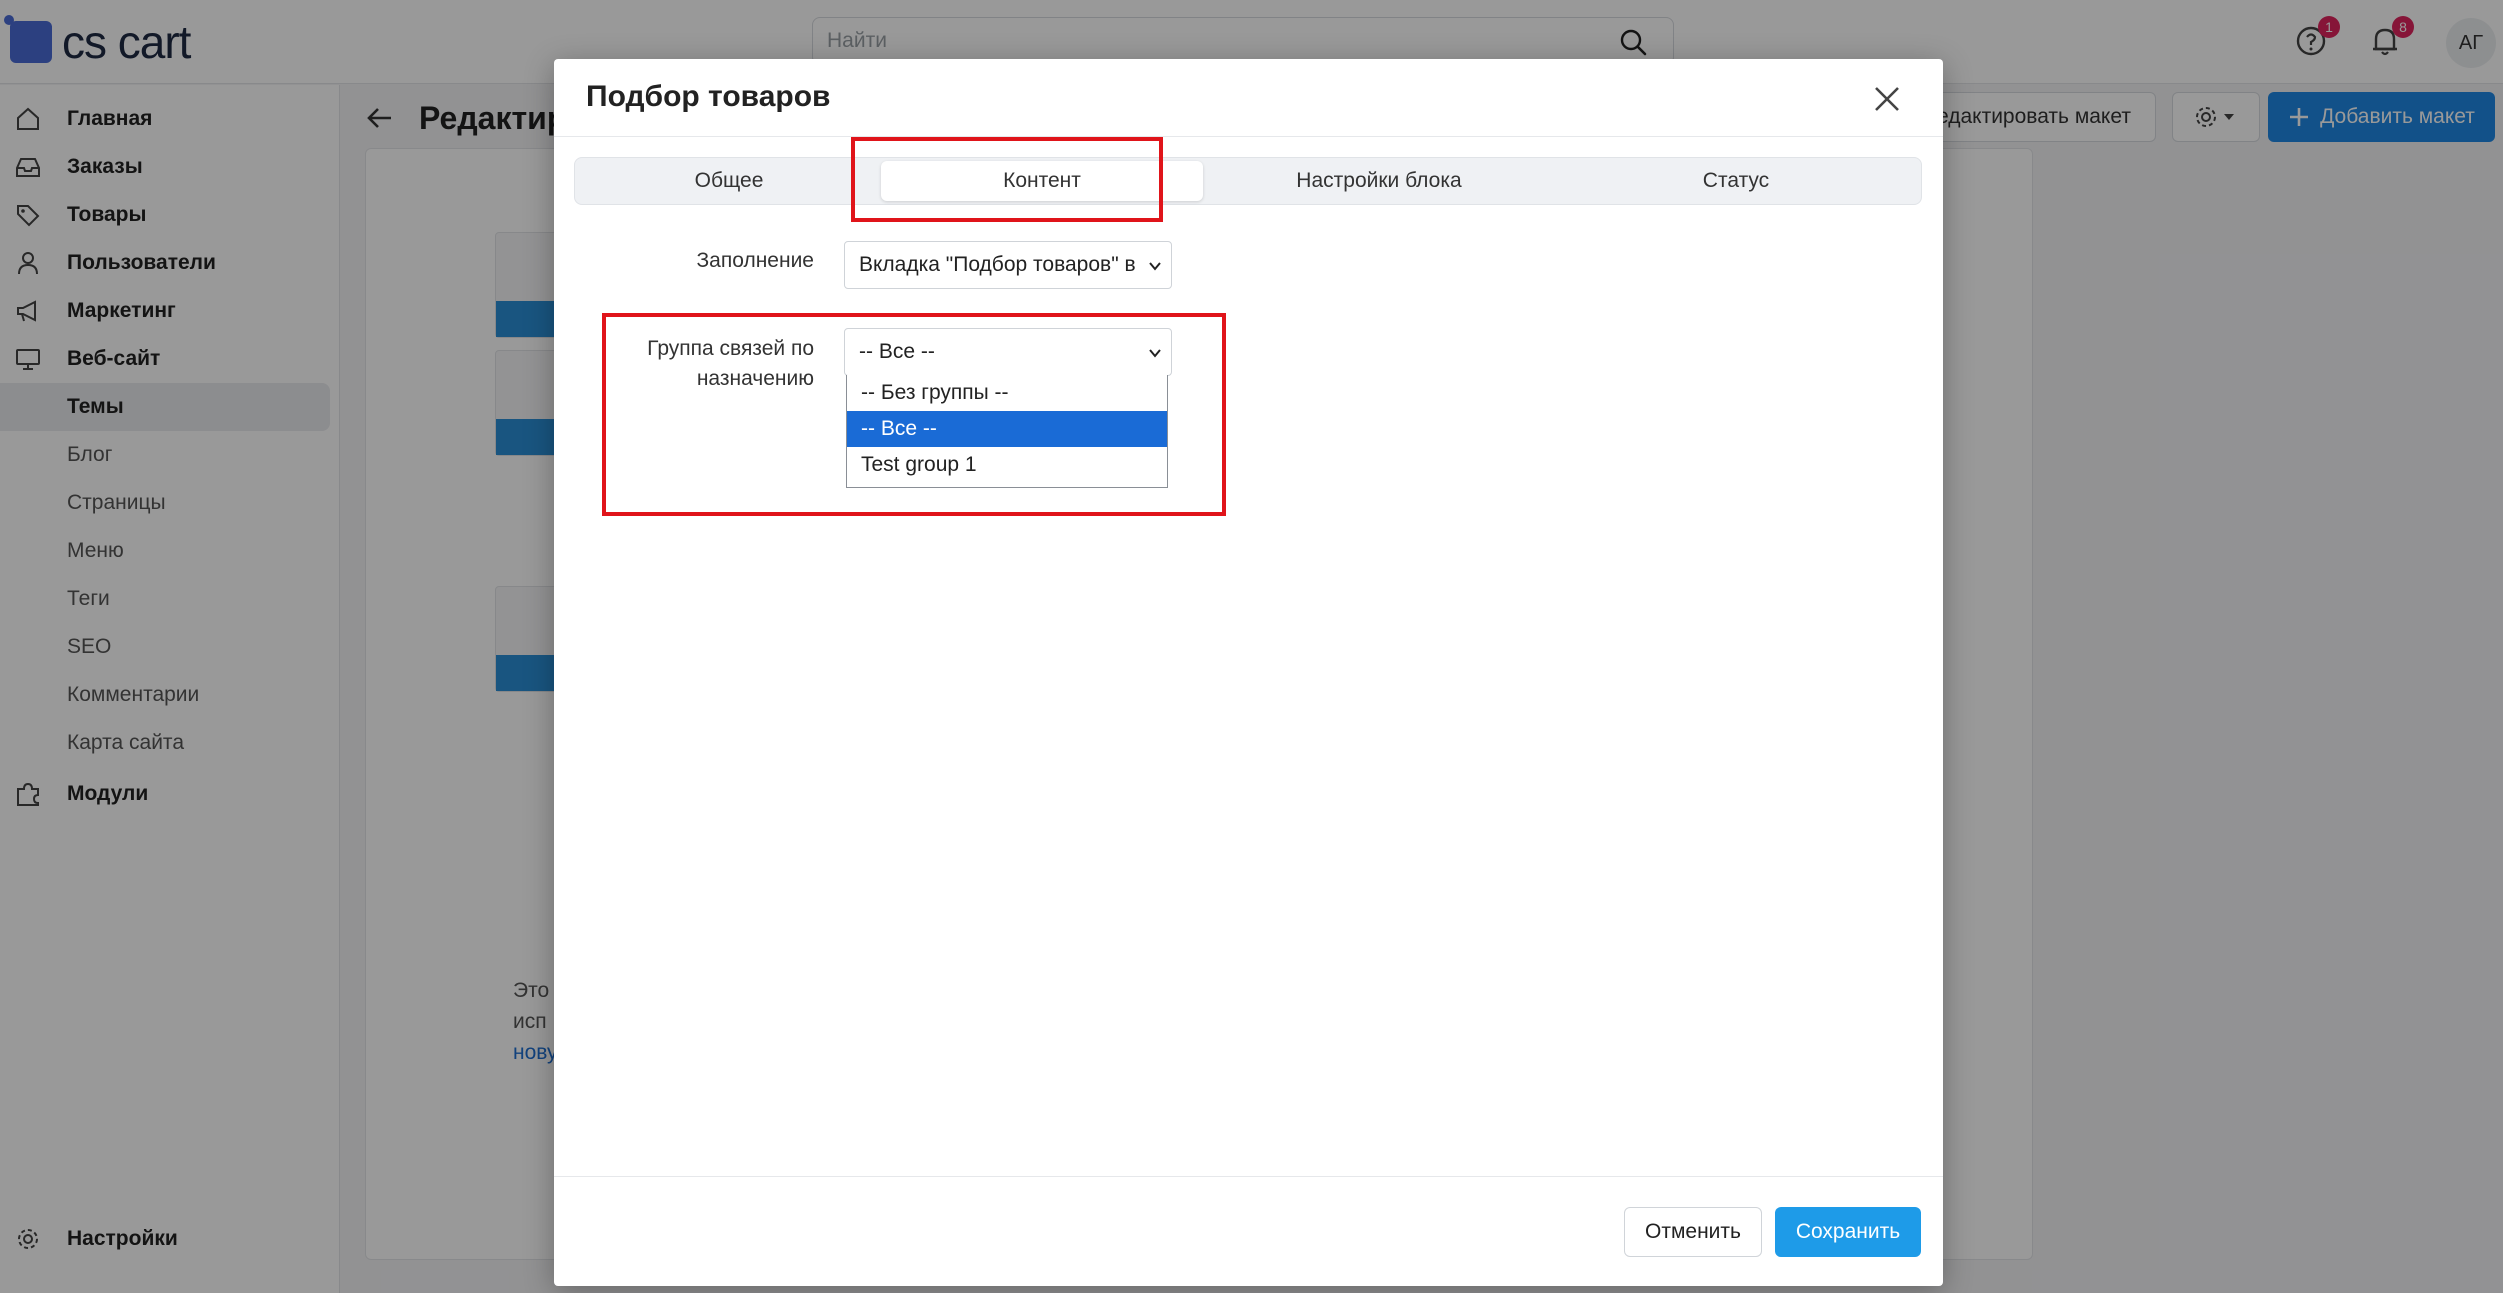 The image size is (2503, 1293). I want to click on cancel-button: Отменить, so click(1693, 1232).